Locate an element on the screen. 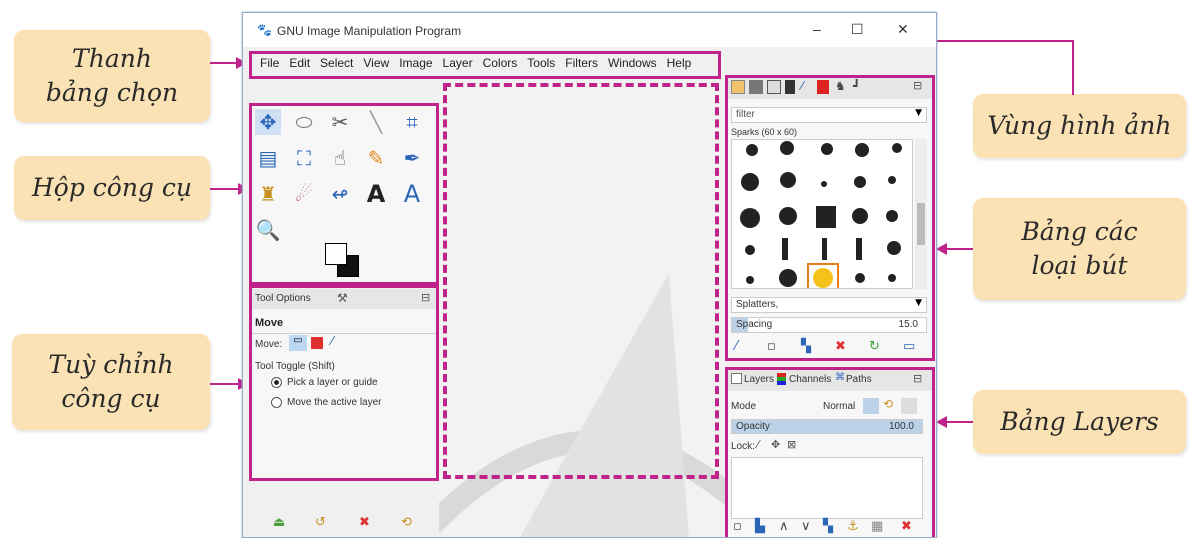 This screenshot has width=1189, height=538. arrow-image-vertical-right is located at coordinates (1073, 67).